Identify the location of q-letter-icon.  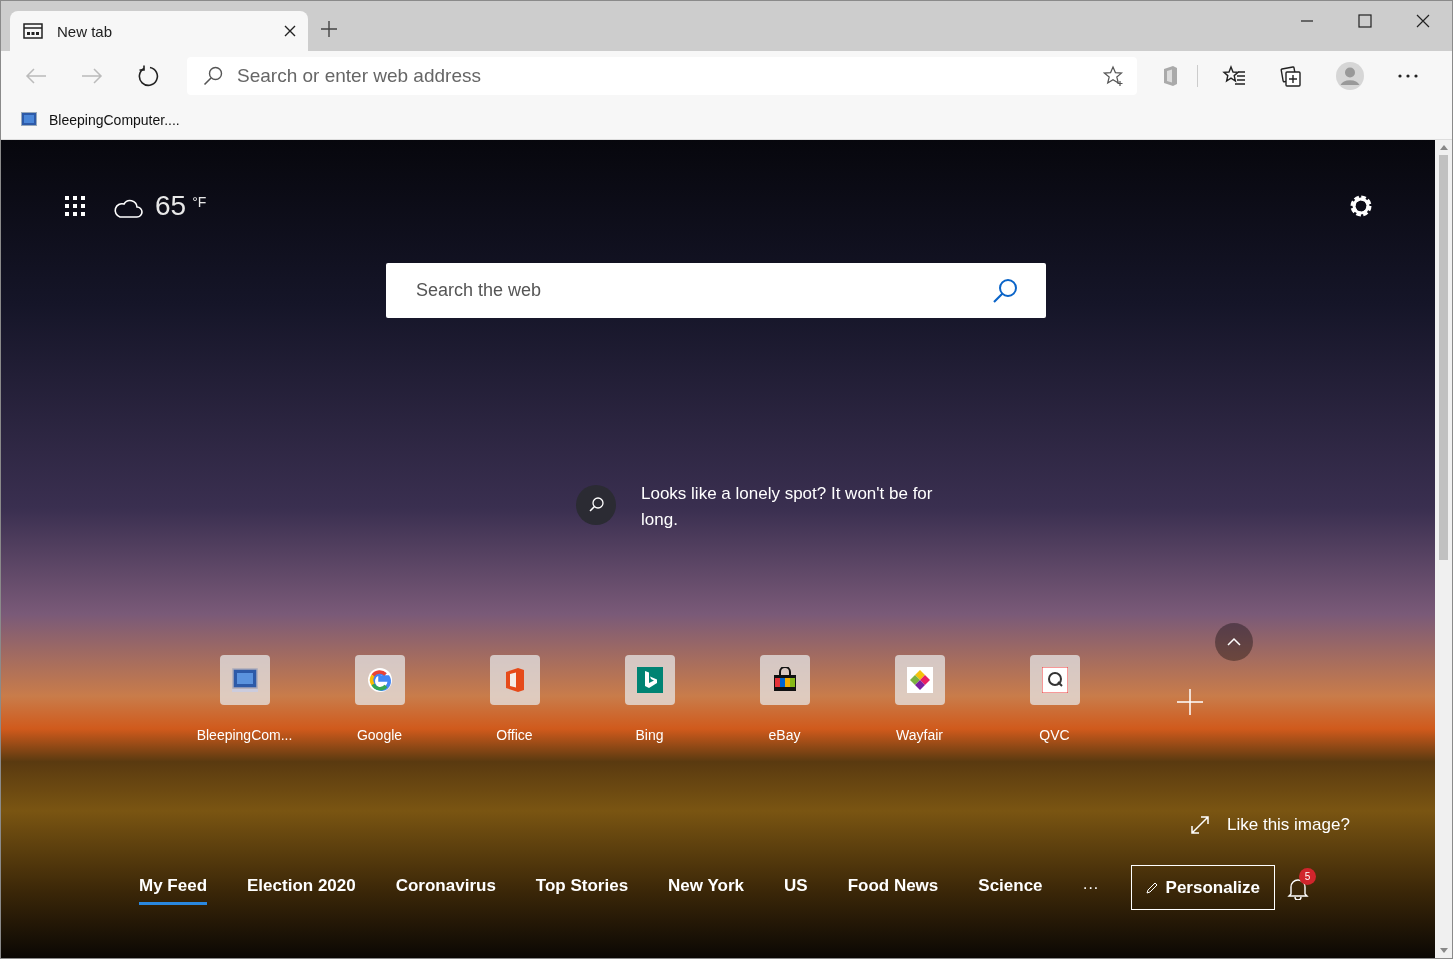
(1054, 680).